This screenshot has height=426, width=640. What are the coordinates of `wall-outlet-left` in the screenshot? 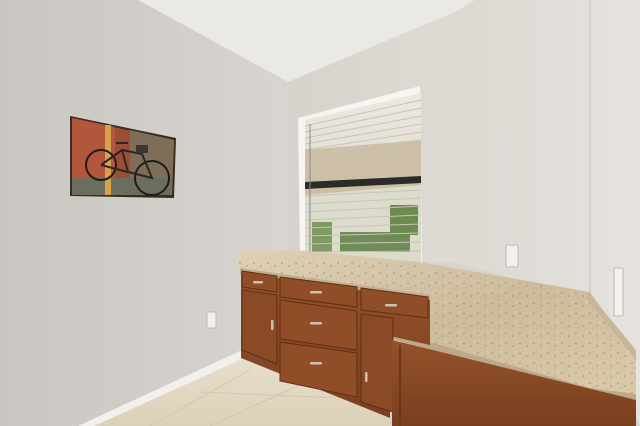 It's located at (211, 320).